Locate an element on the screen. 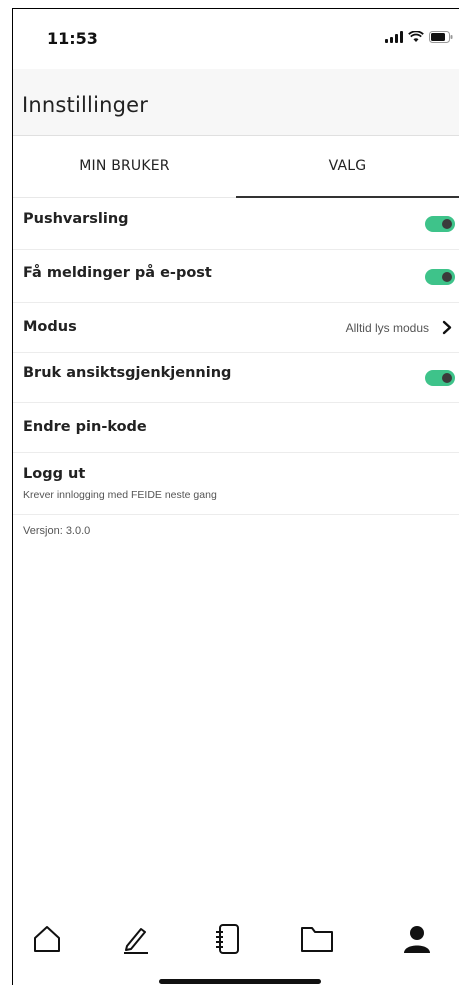  setting-pin-label: Endre pin-kode is located at coordinates (85, 427).